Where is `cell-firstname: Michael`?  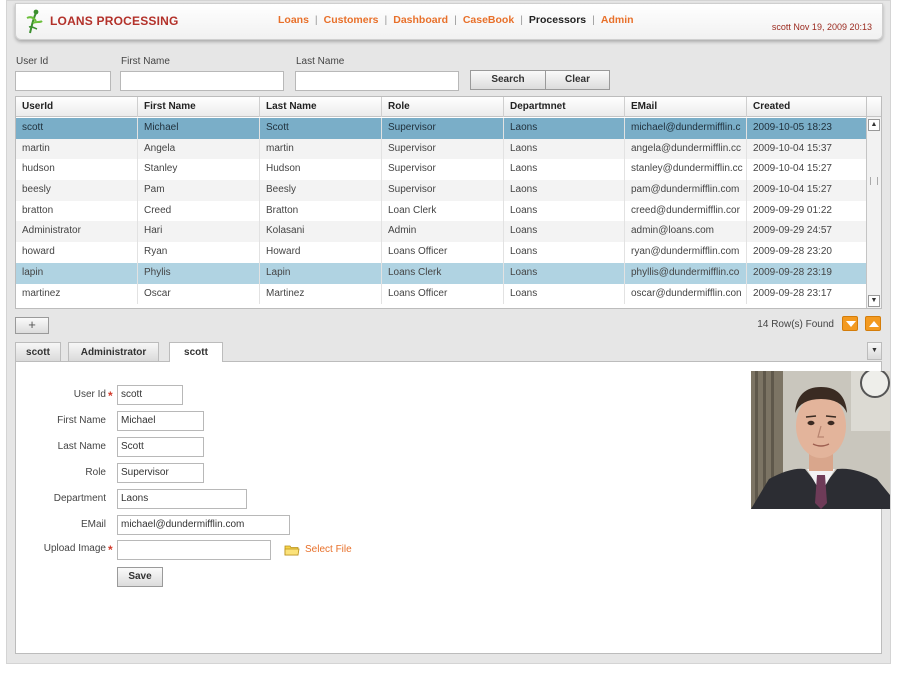 cell-firstname: Michael is located at coordinates (199, 128).